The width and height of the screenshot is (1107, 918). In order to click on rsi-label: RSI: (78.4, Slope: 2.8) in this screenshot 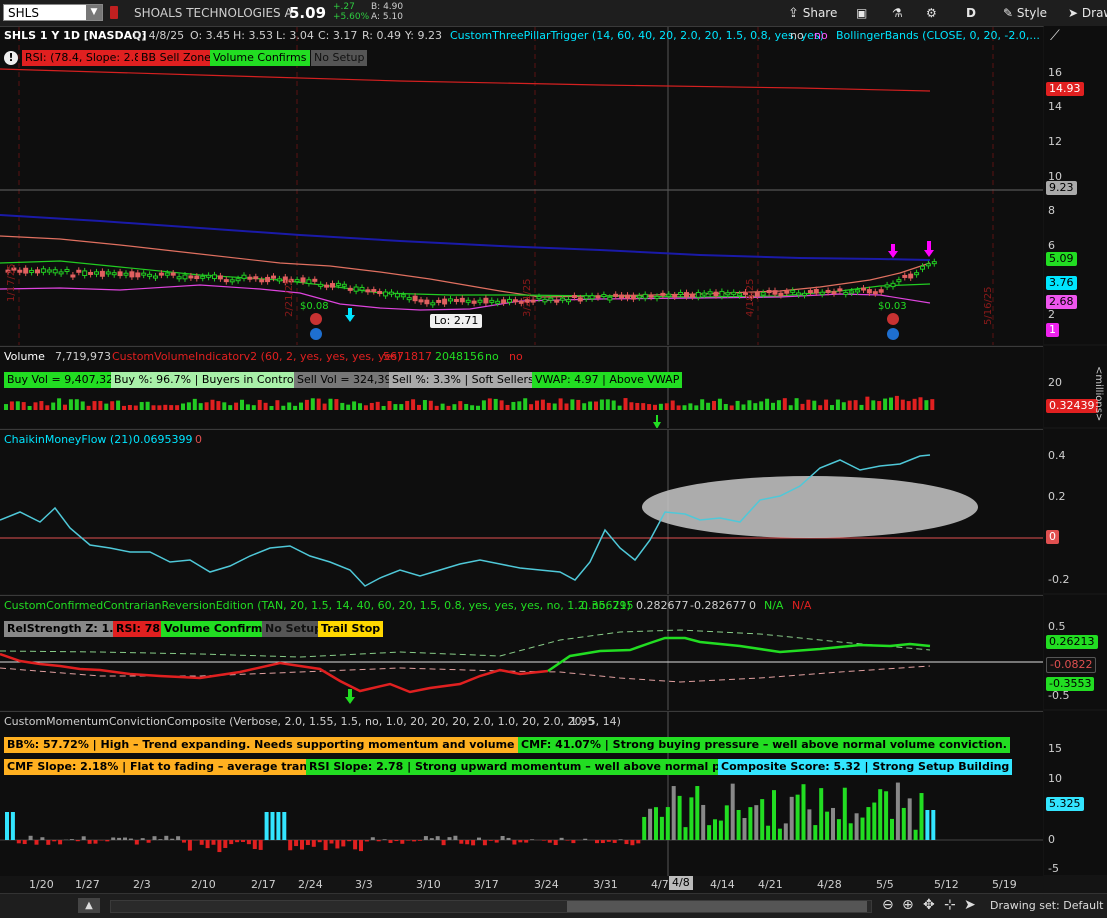, I will do `click(85, 58)`.